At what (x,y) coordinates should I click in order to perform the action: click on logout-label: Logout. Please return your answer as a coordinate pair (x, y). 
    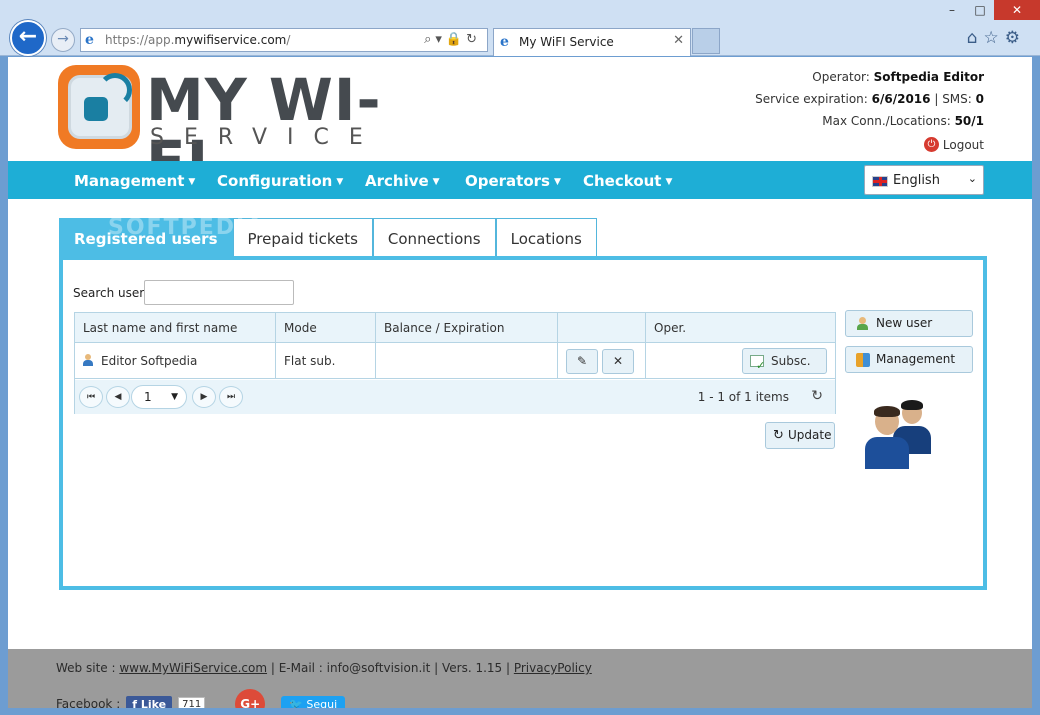
    Looking at the image, I should click on (963, 144).